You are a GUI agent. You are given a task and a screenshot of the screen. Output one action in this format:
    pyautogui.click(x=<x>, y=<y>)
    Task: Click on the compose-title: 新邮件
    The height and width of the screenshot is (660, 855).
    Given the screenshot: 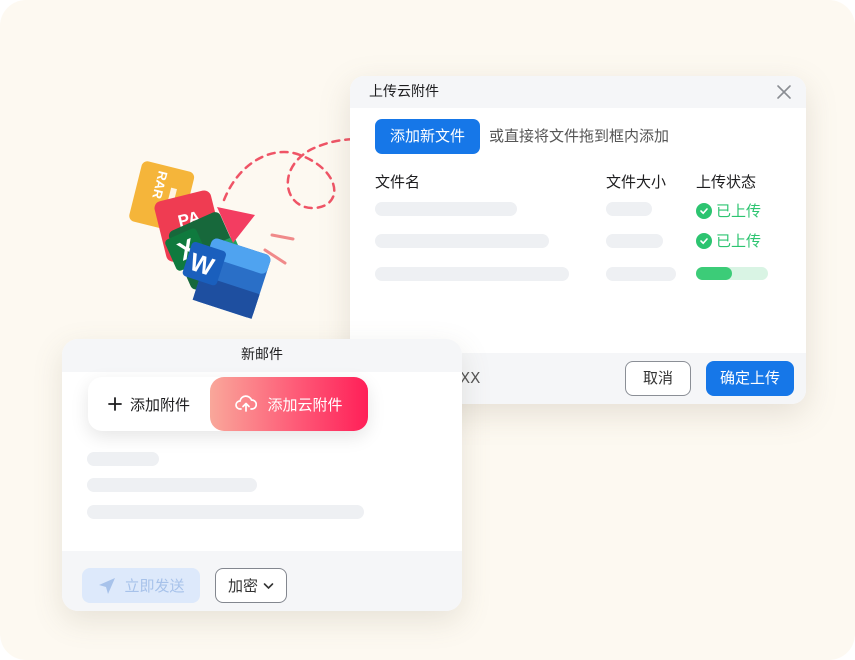 What is the action you would take?
    pyautogui.click(x=262, y=355)
    